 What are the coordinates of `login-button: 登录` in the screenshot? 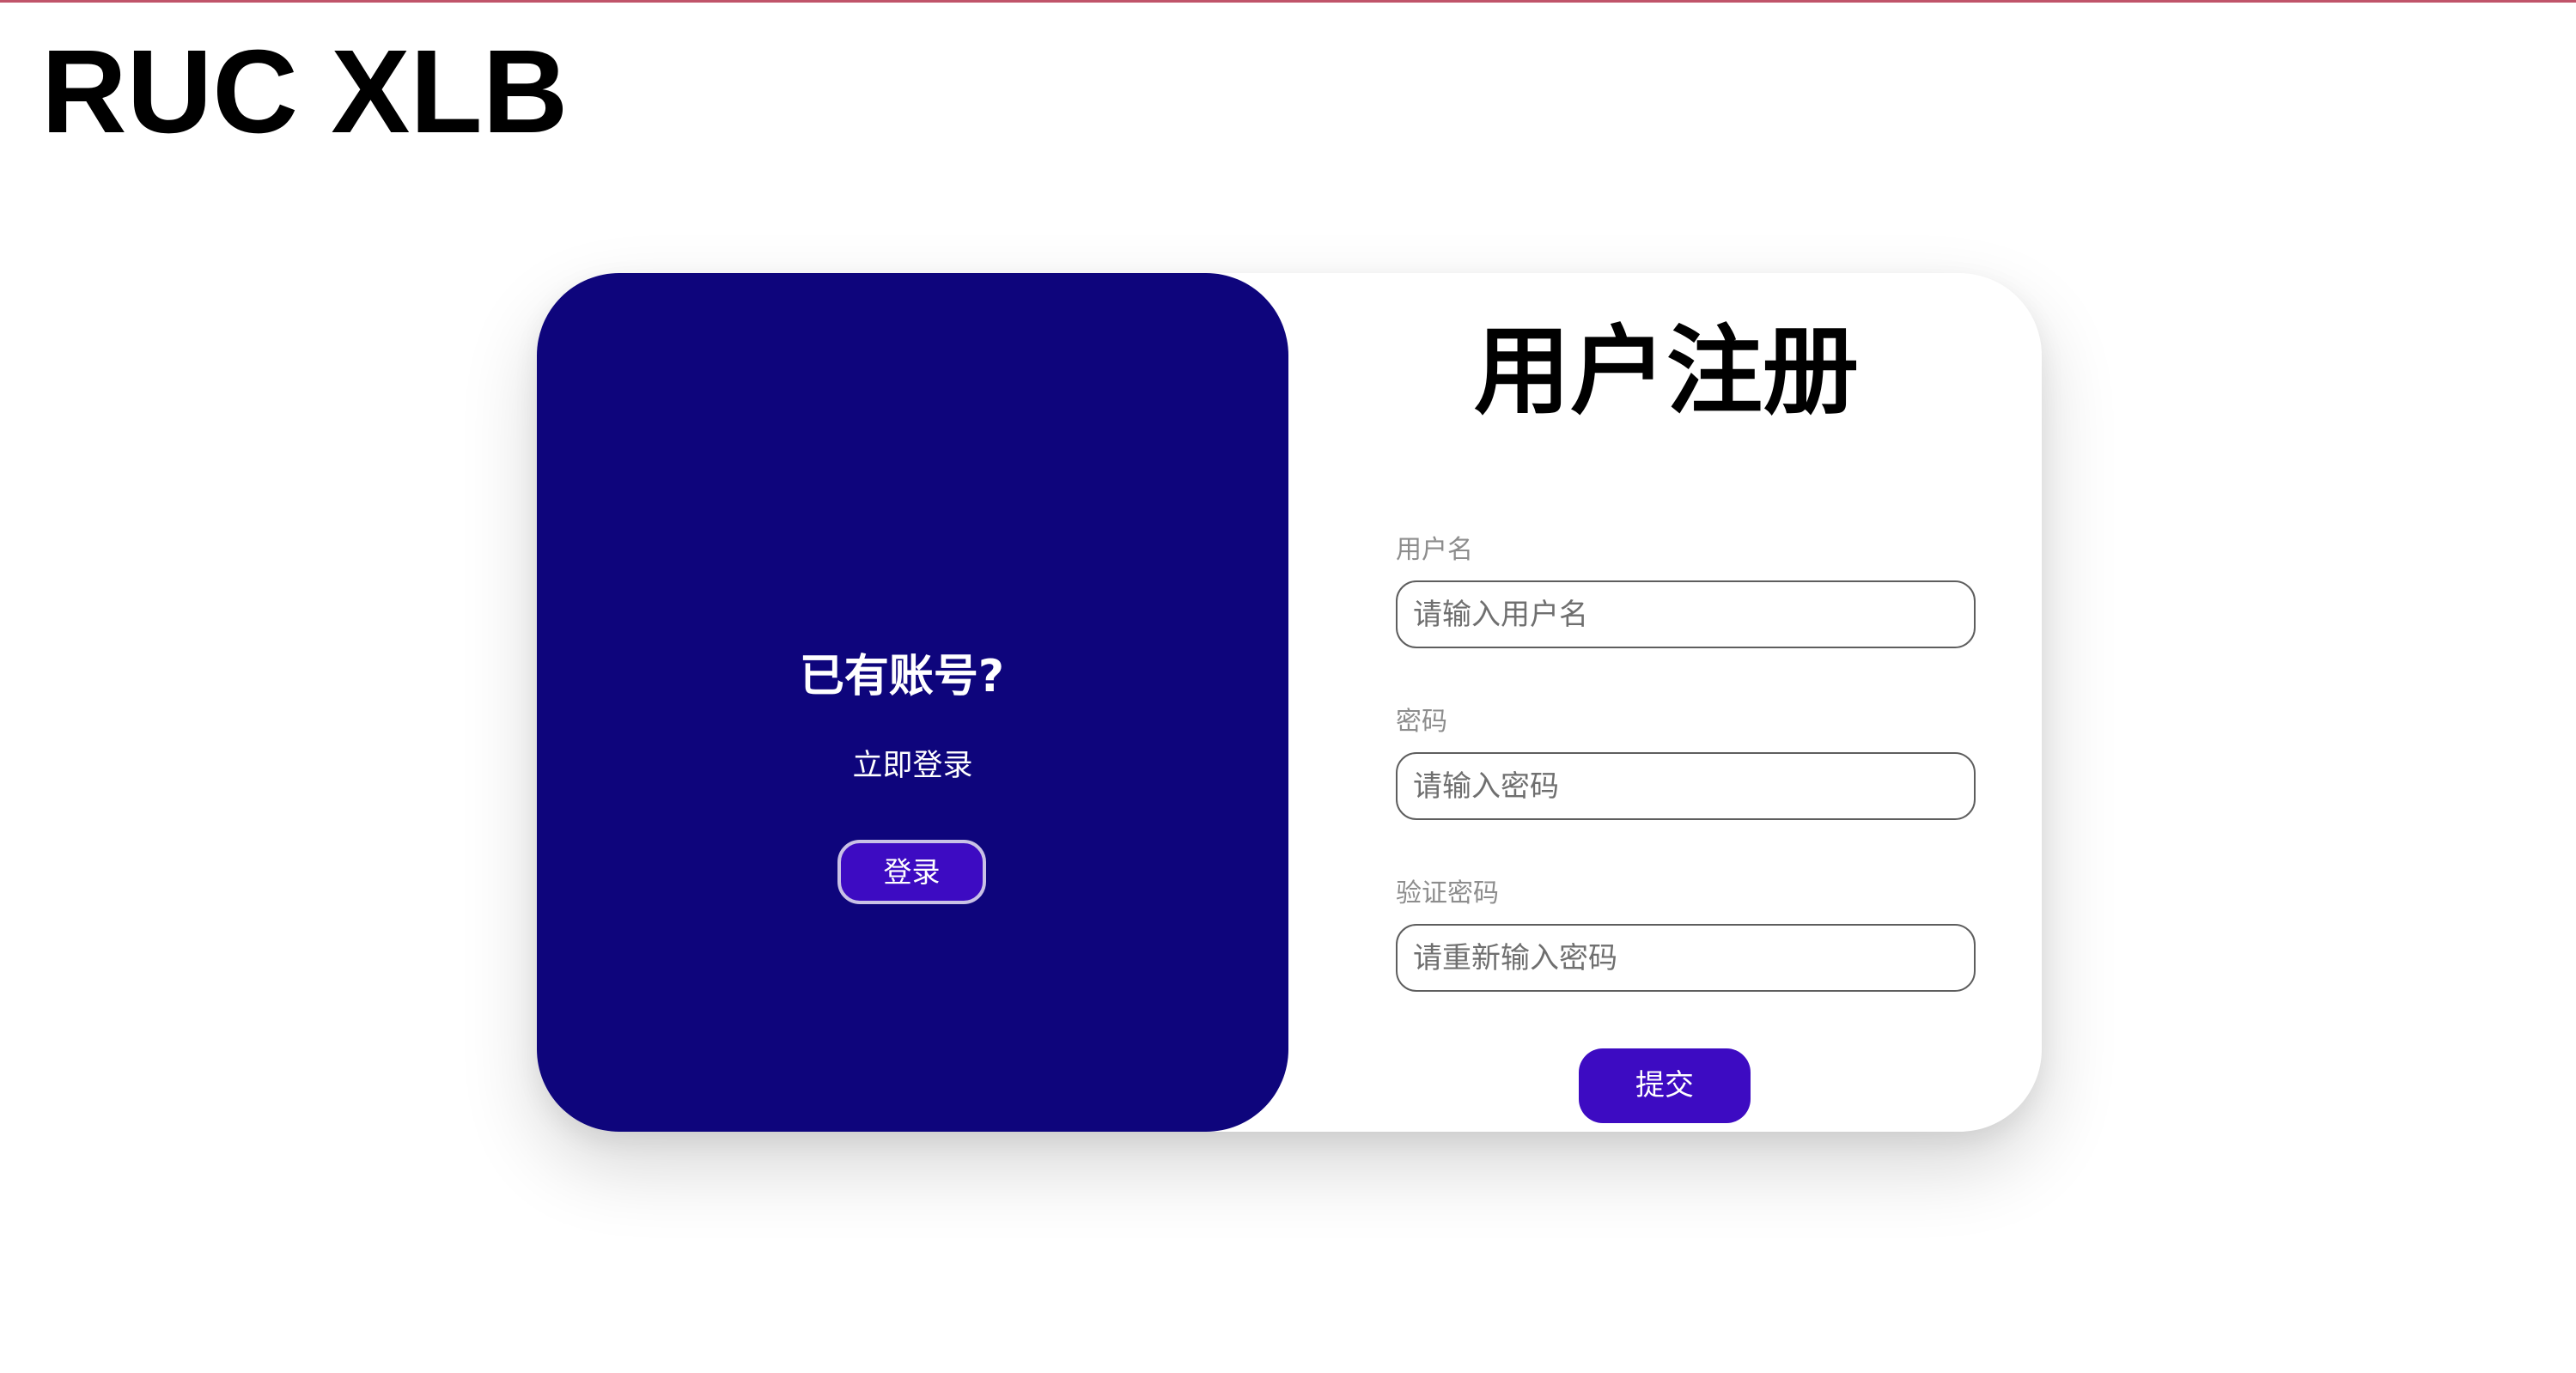 It's located at (911, 872).